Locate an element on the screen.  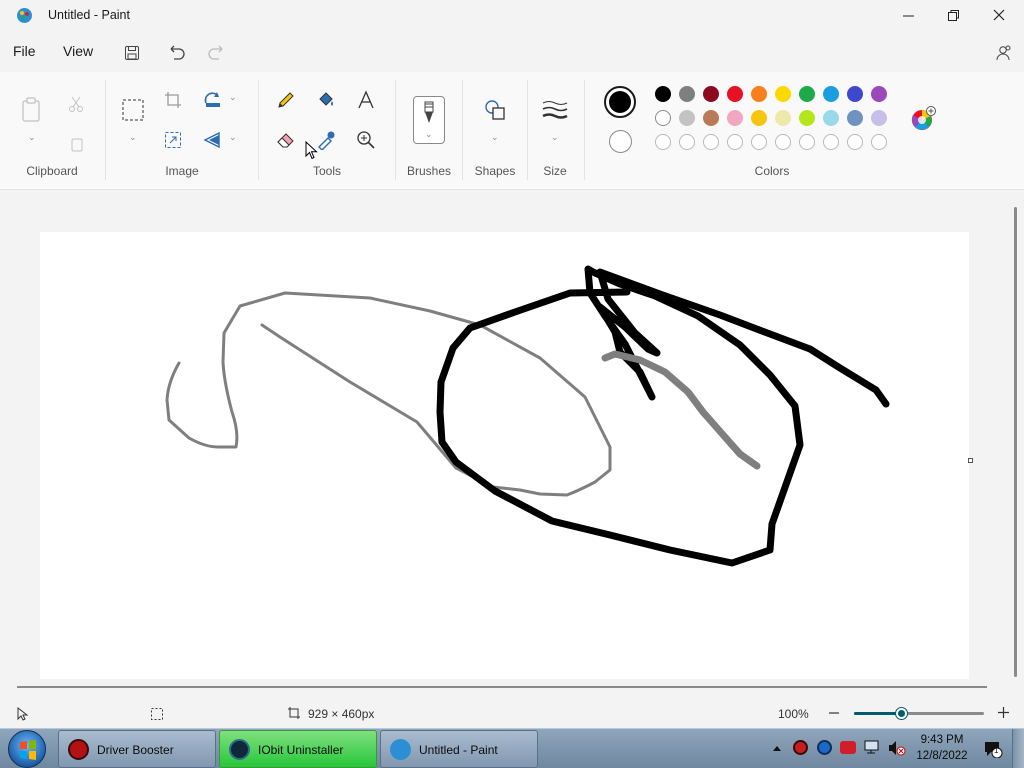
canvas-resize-handle is located at coordinates (970, 460).